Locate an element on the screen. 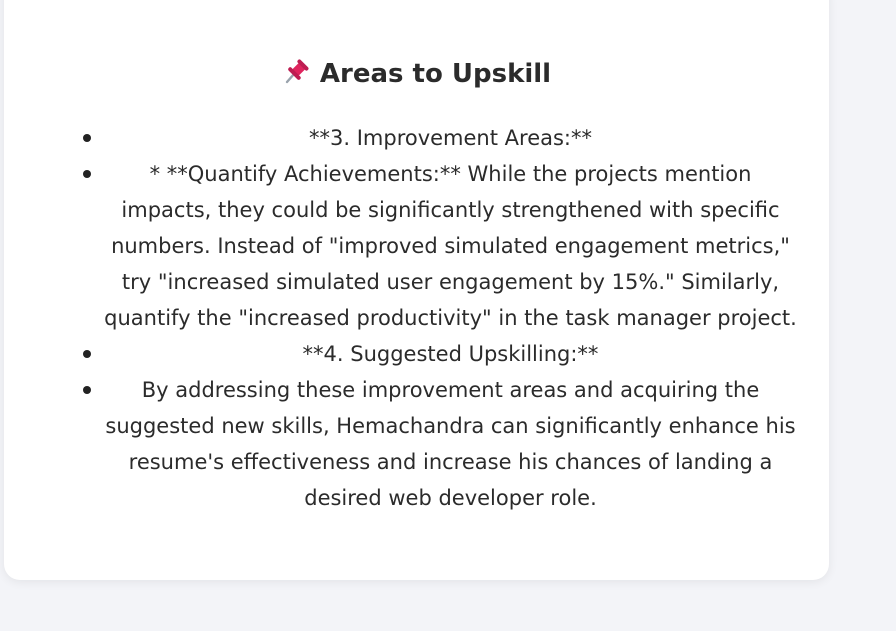  list-item-text: **4. Suggested Upskilling:** is located at coordinates (450, 354).